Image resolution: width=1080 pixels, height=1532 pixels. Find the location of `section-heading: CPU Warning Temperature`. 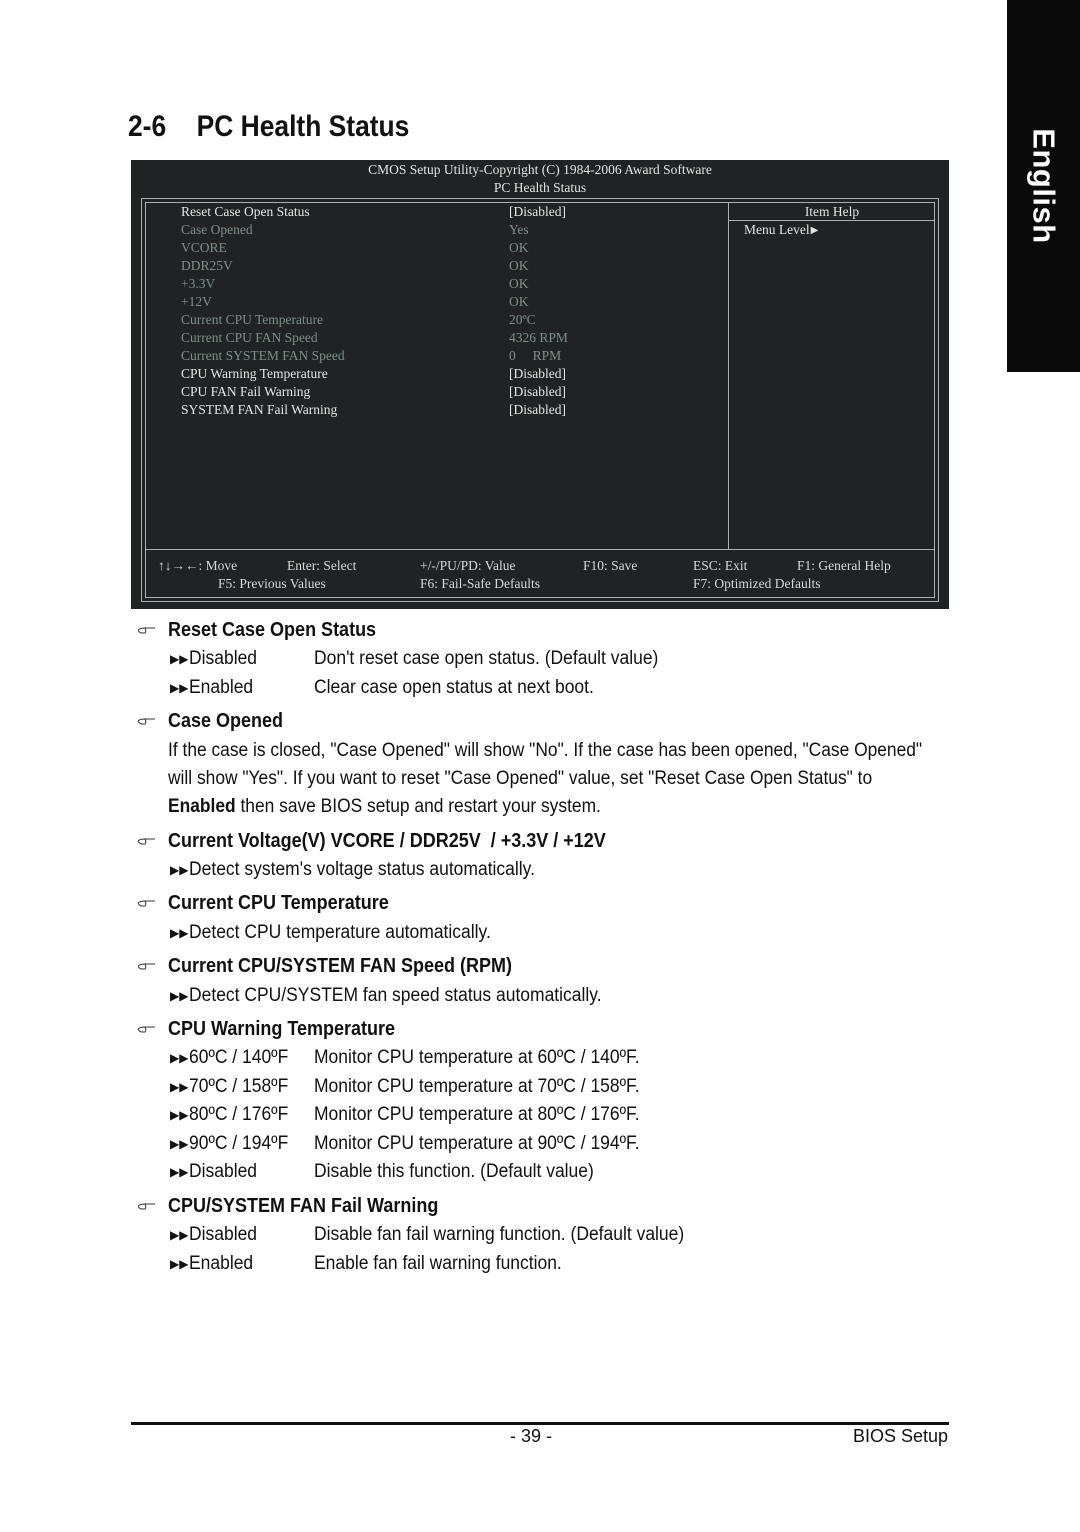

section-heading: CPU Warning Temperature is located at coordinates (282, 1029).